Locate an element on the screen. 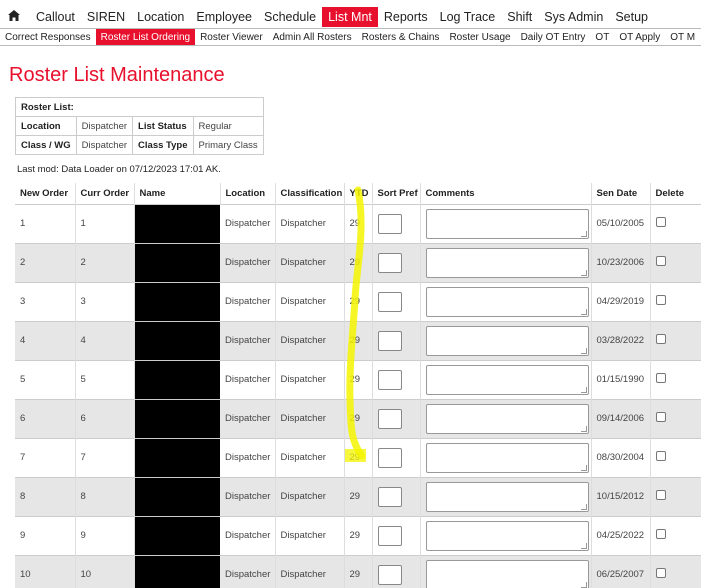  subnav-roster-usage: Roster Usage is located at coordinates (479, 37).